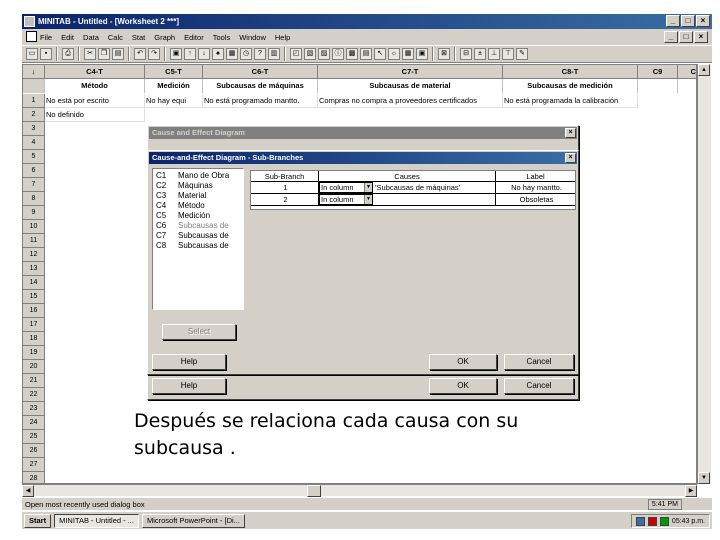  What do you see at coordinates (181, 196) in the screenshot?
I see `list-item: C3 Material` at bounding box center [181, 196].